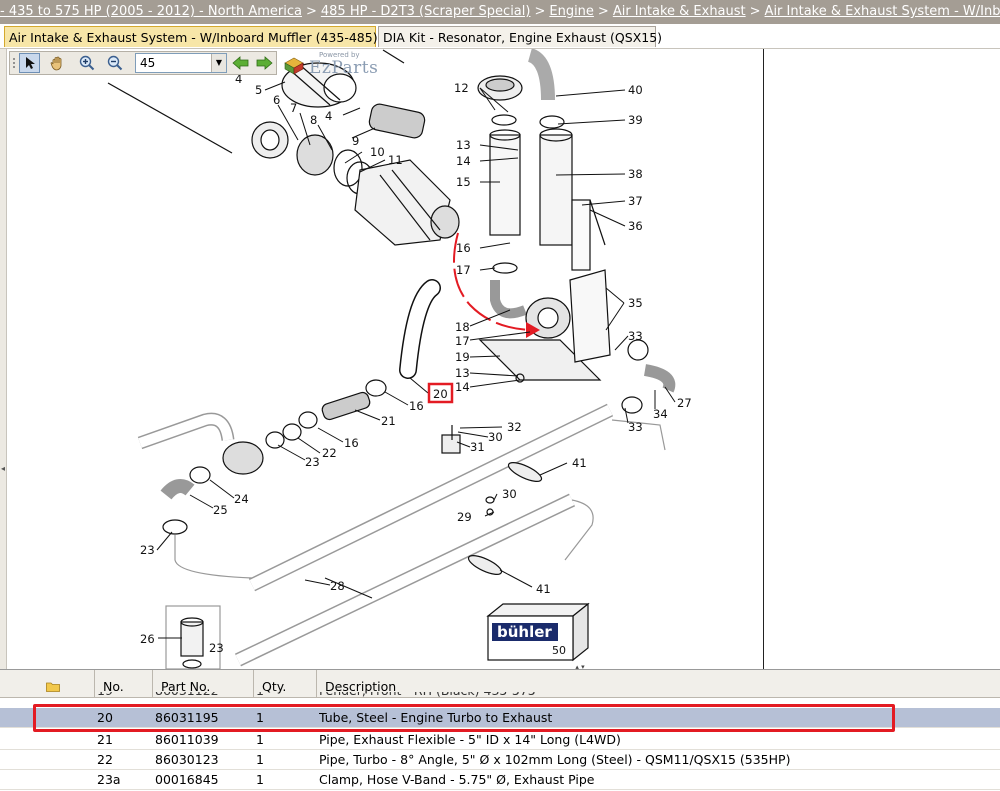 The height and width of the screenshot is (791, 1000). What do you see at coordinates (355, 141) in the screenshot?
I see `callout-number: 9` at bounding box center [355, 141].